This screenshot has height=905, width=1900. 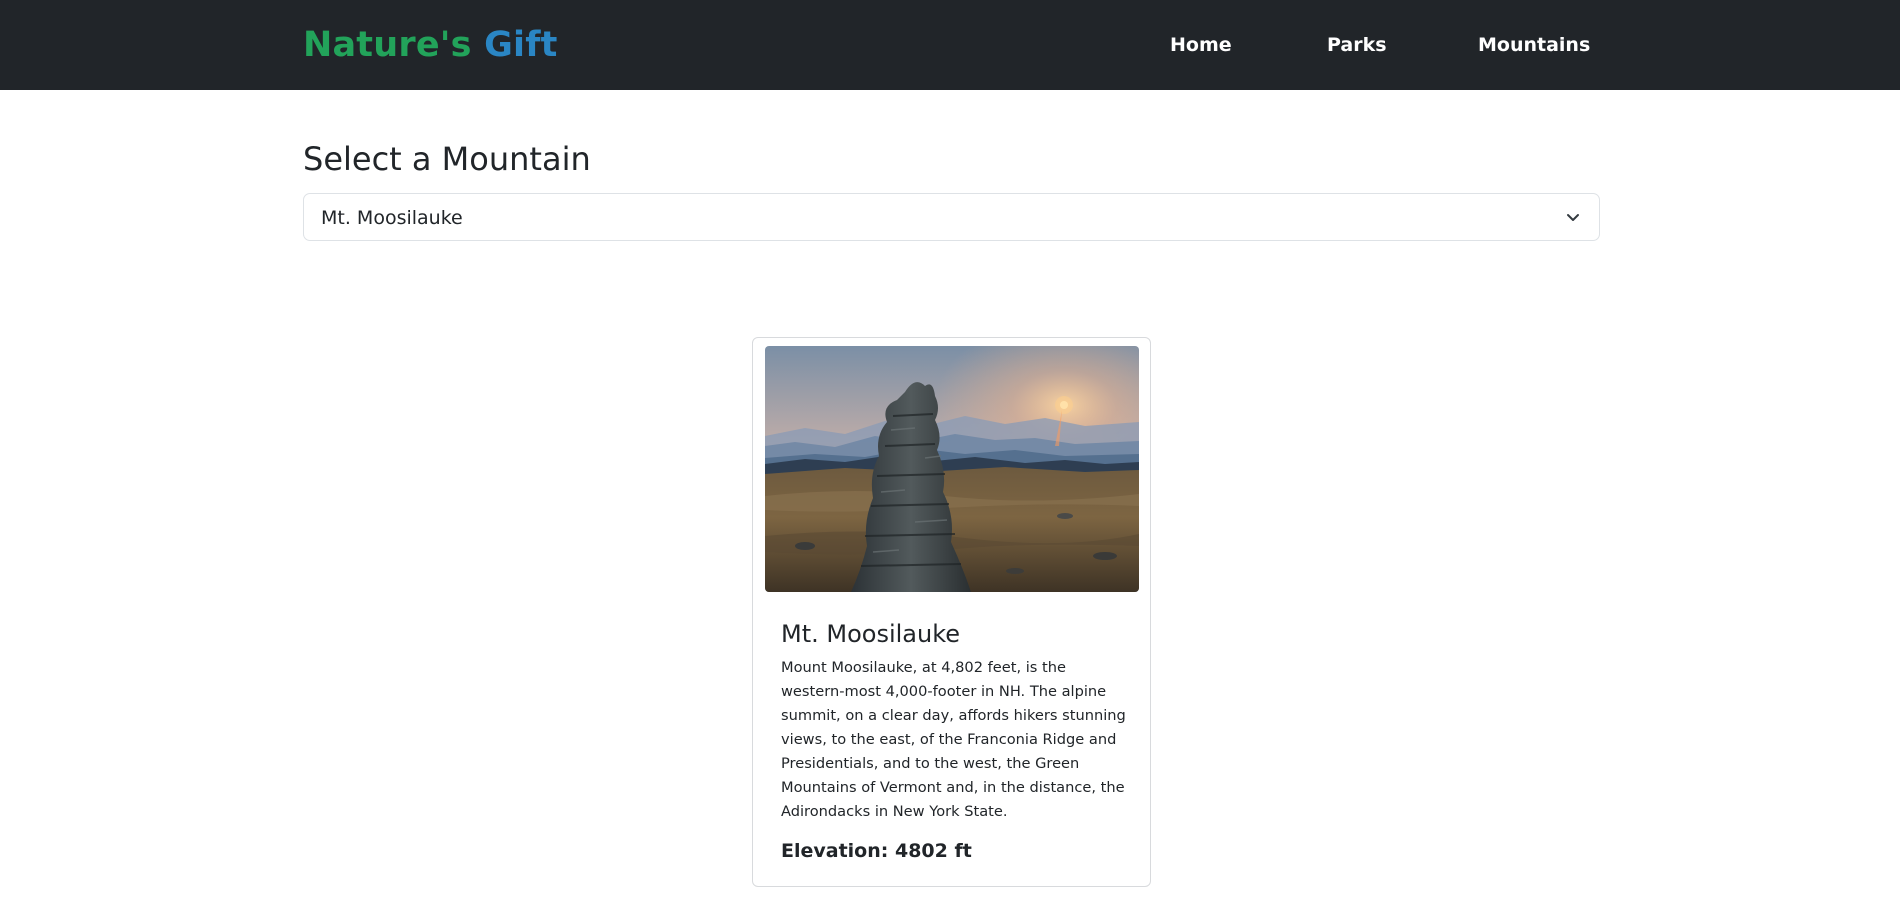 What do you see at coordinates (447, 159) in the screenshot?
I see `page-title: Select a Mountain` at bounding box center [447, 159].